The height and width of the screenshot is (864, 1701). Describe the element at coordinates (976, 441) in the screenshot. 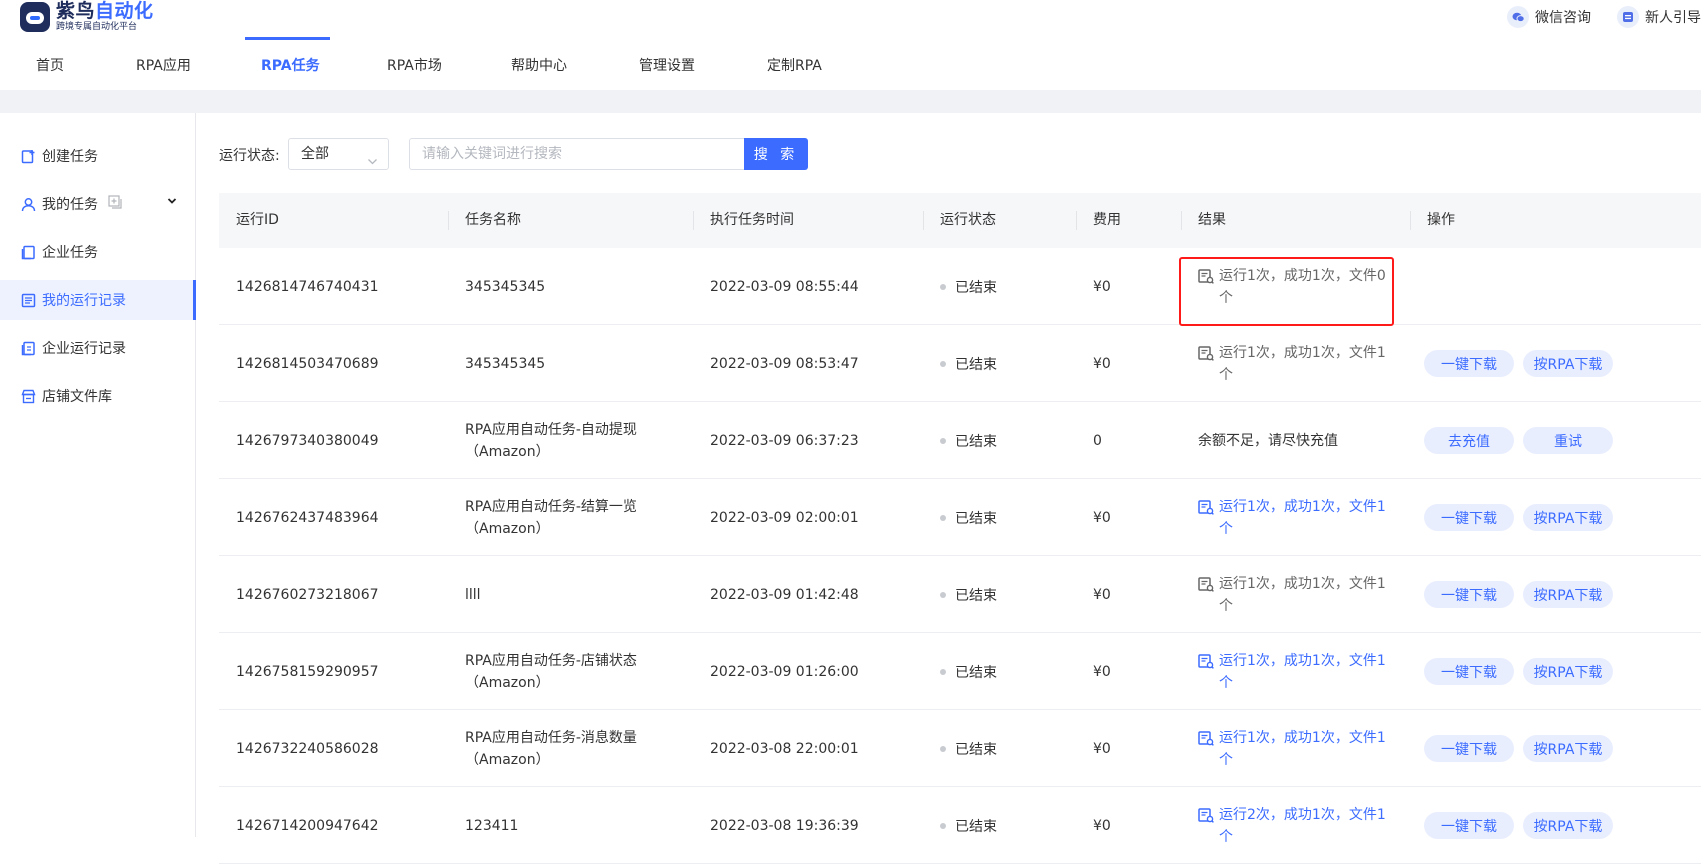

I see `run-status-text: 已结束` at that location.